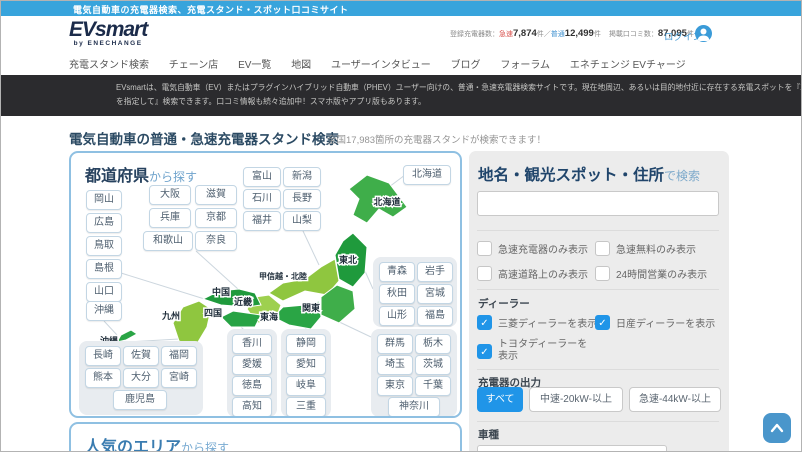 The width and height of the screenshot is (802, 452). I want to click on pref-yamanashi: 山梨, so click(302, 221).